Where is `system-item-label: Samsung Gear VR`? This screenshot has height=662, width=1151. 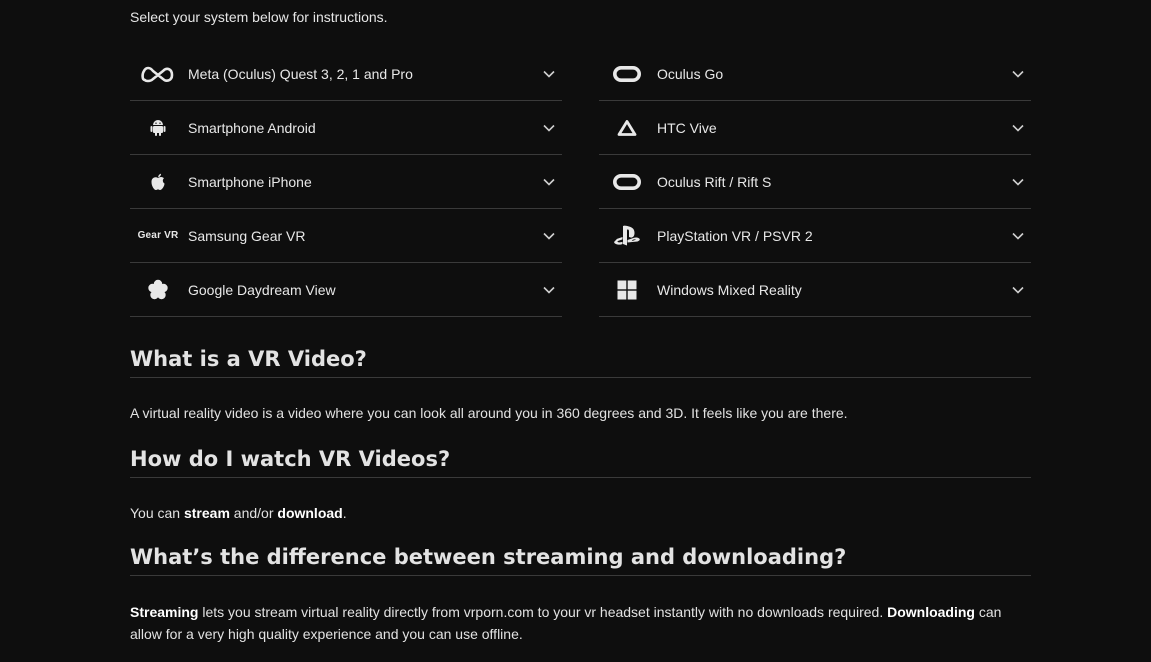 system-item-label: Samsung Gear VR is located at coordinates (247, 235).